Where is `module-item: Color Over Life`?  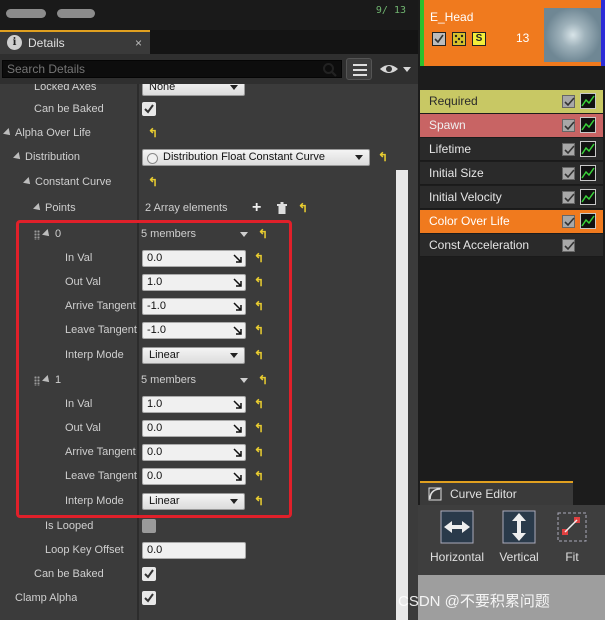 module-item: Color Over Life is located at coordinates (511, 221).